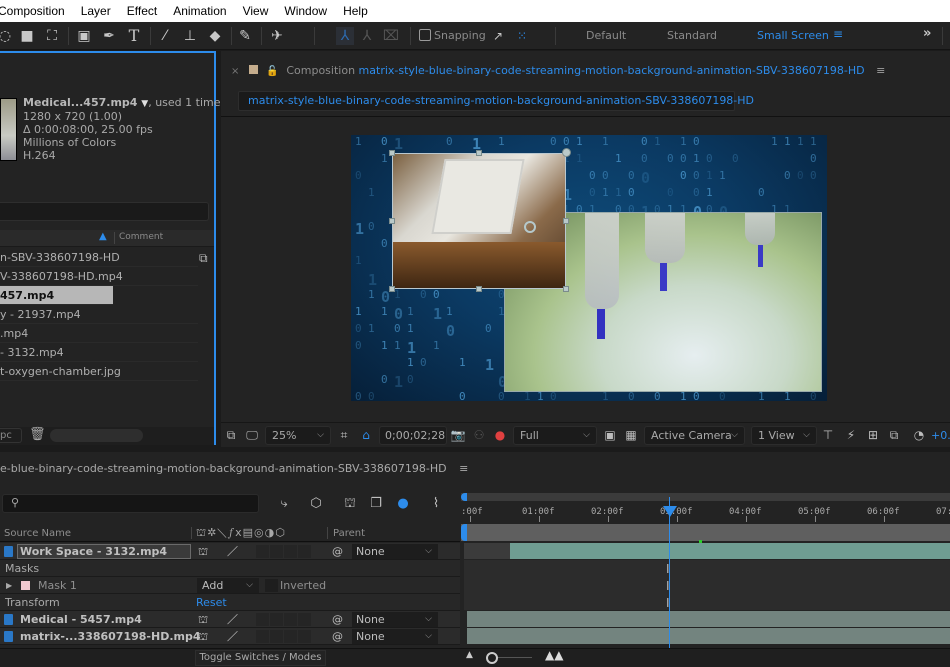 This screenshot has height=667, width=950. I want to click on inverted-checkbox, so click(271, 585).